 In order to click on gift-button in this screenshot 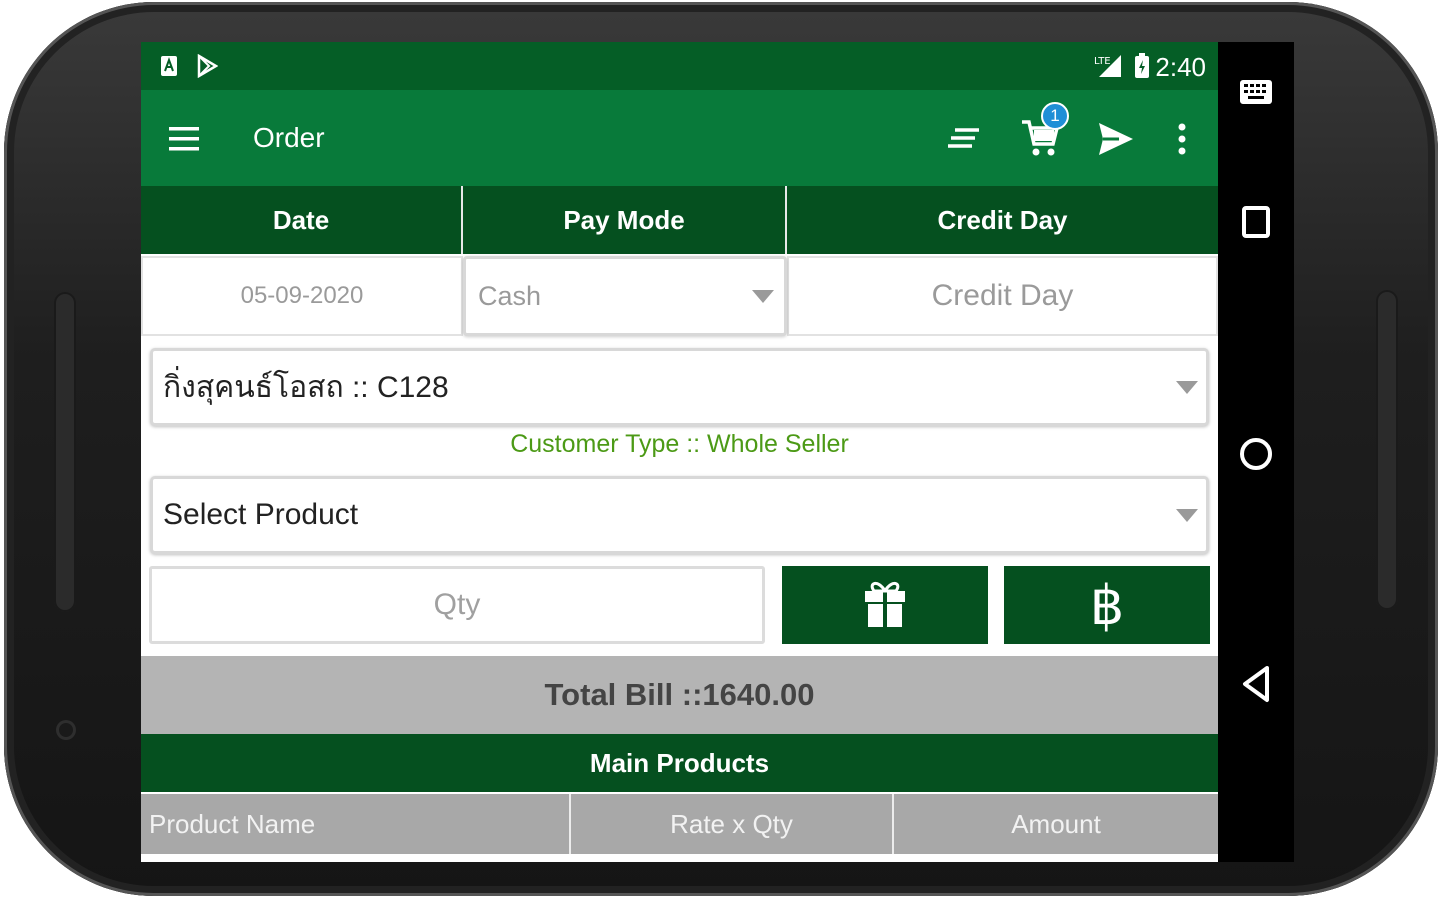, I will do `click(885, 605)`.